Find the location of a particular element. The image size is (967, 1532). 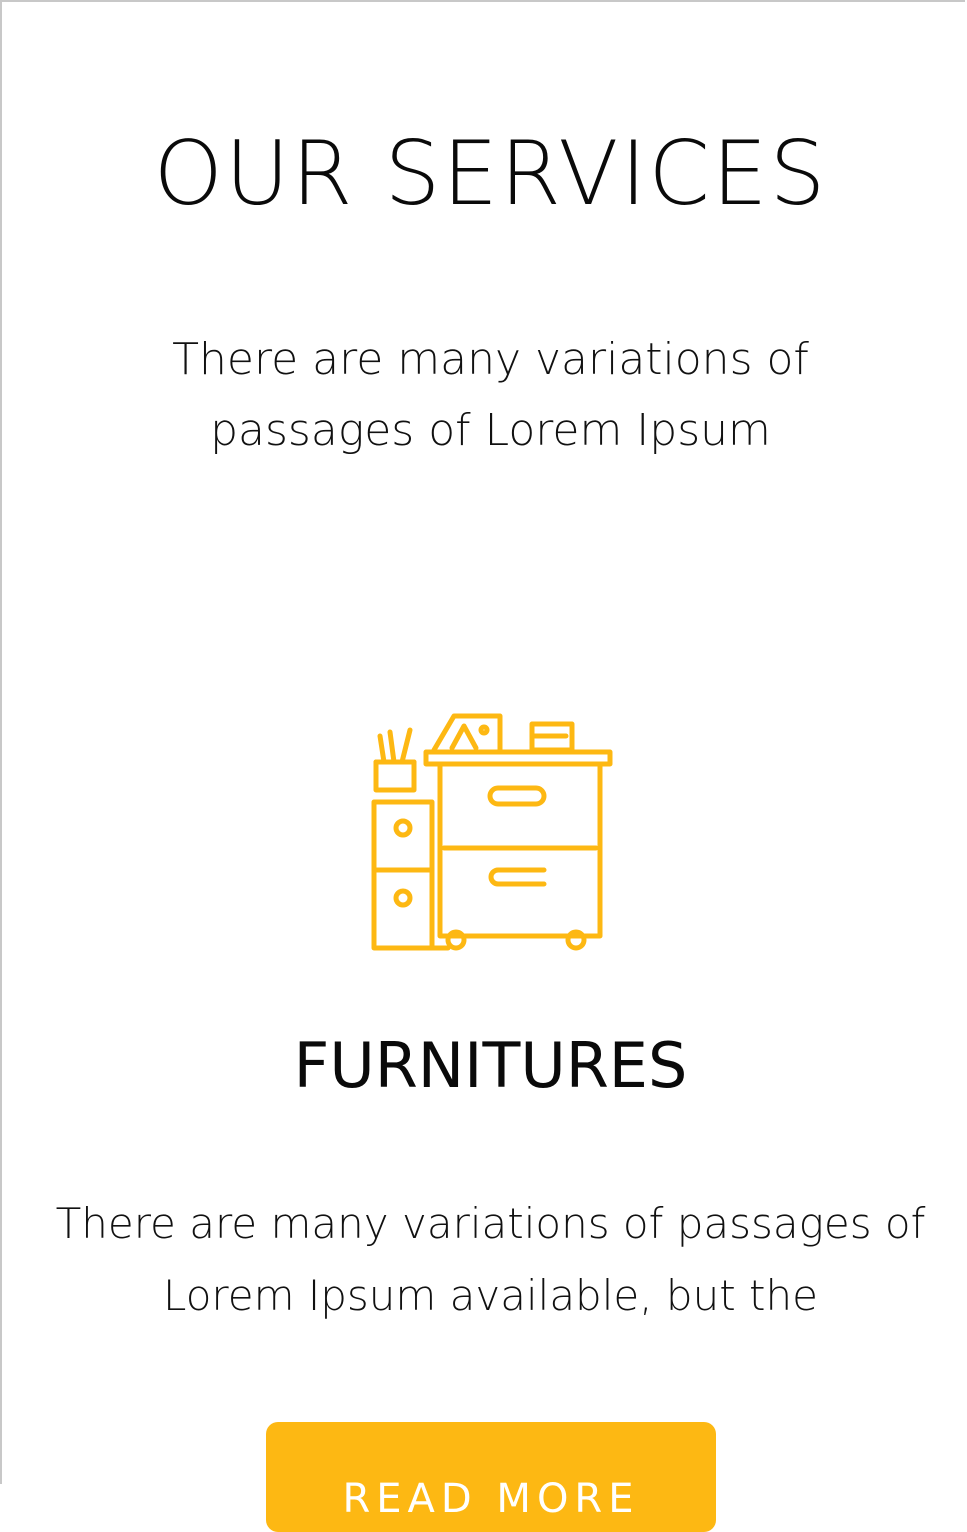

service-title: FURNITURES is located at coordinates (490, 1065).